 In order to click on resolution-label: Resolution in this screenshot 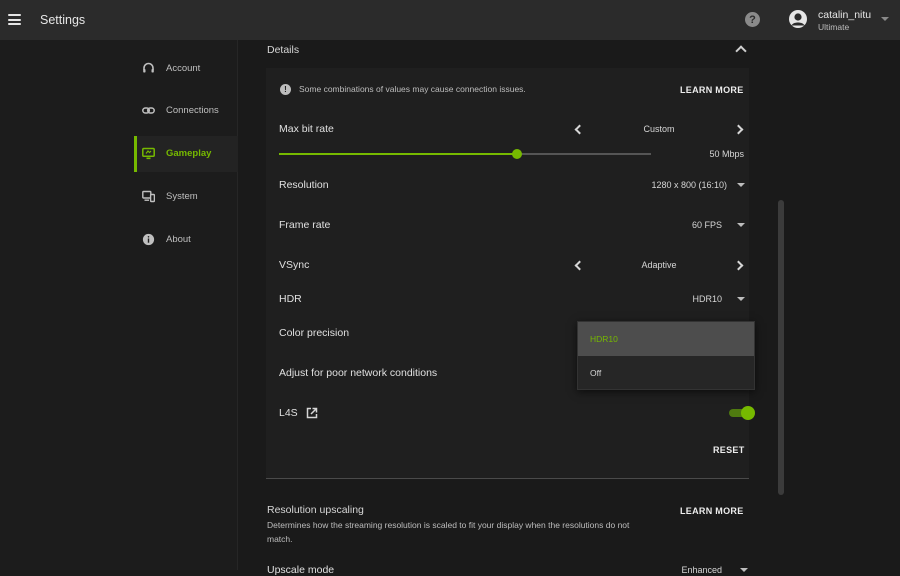, I will do `click(304, 185)`.